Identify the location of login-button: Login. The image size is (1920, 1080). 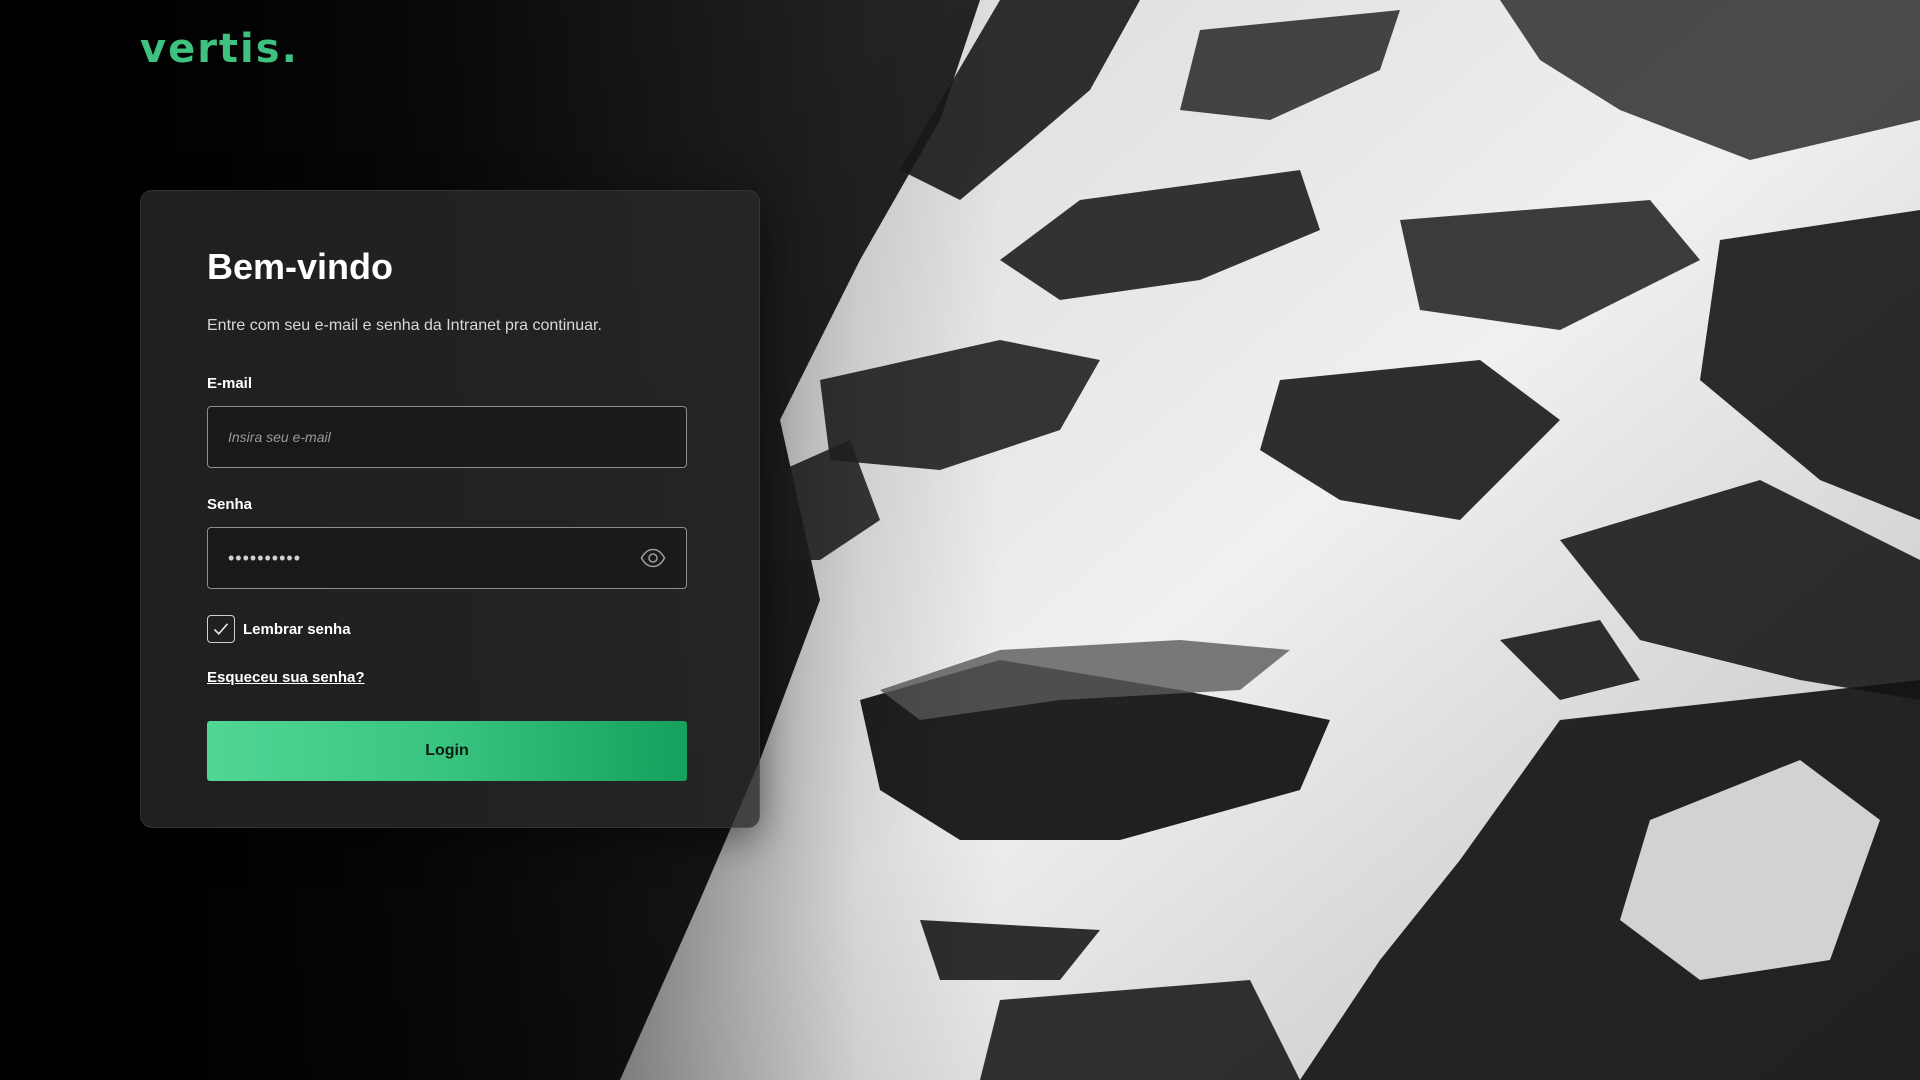
(447, 751).